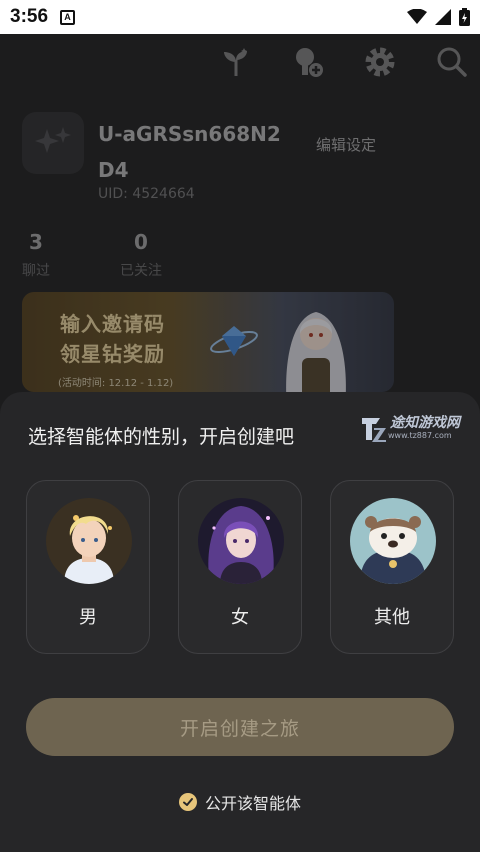 Image resolution: width=480 pixels, height=852 pixels. What do you see at coordinates (240, 617) in the screenshot?
I see `option-label: 女` at bounding box center [240, 617].